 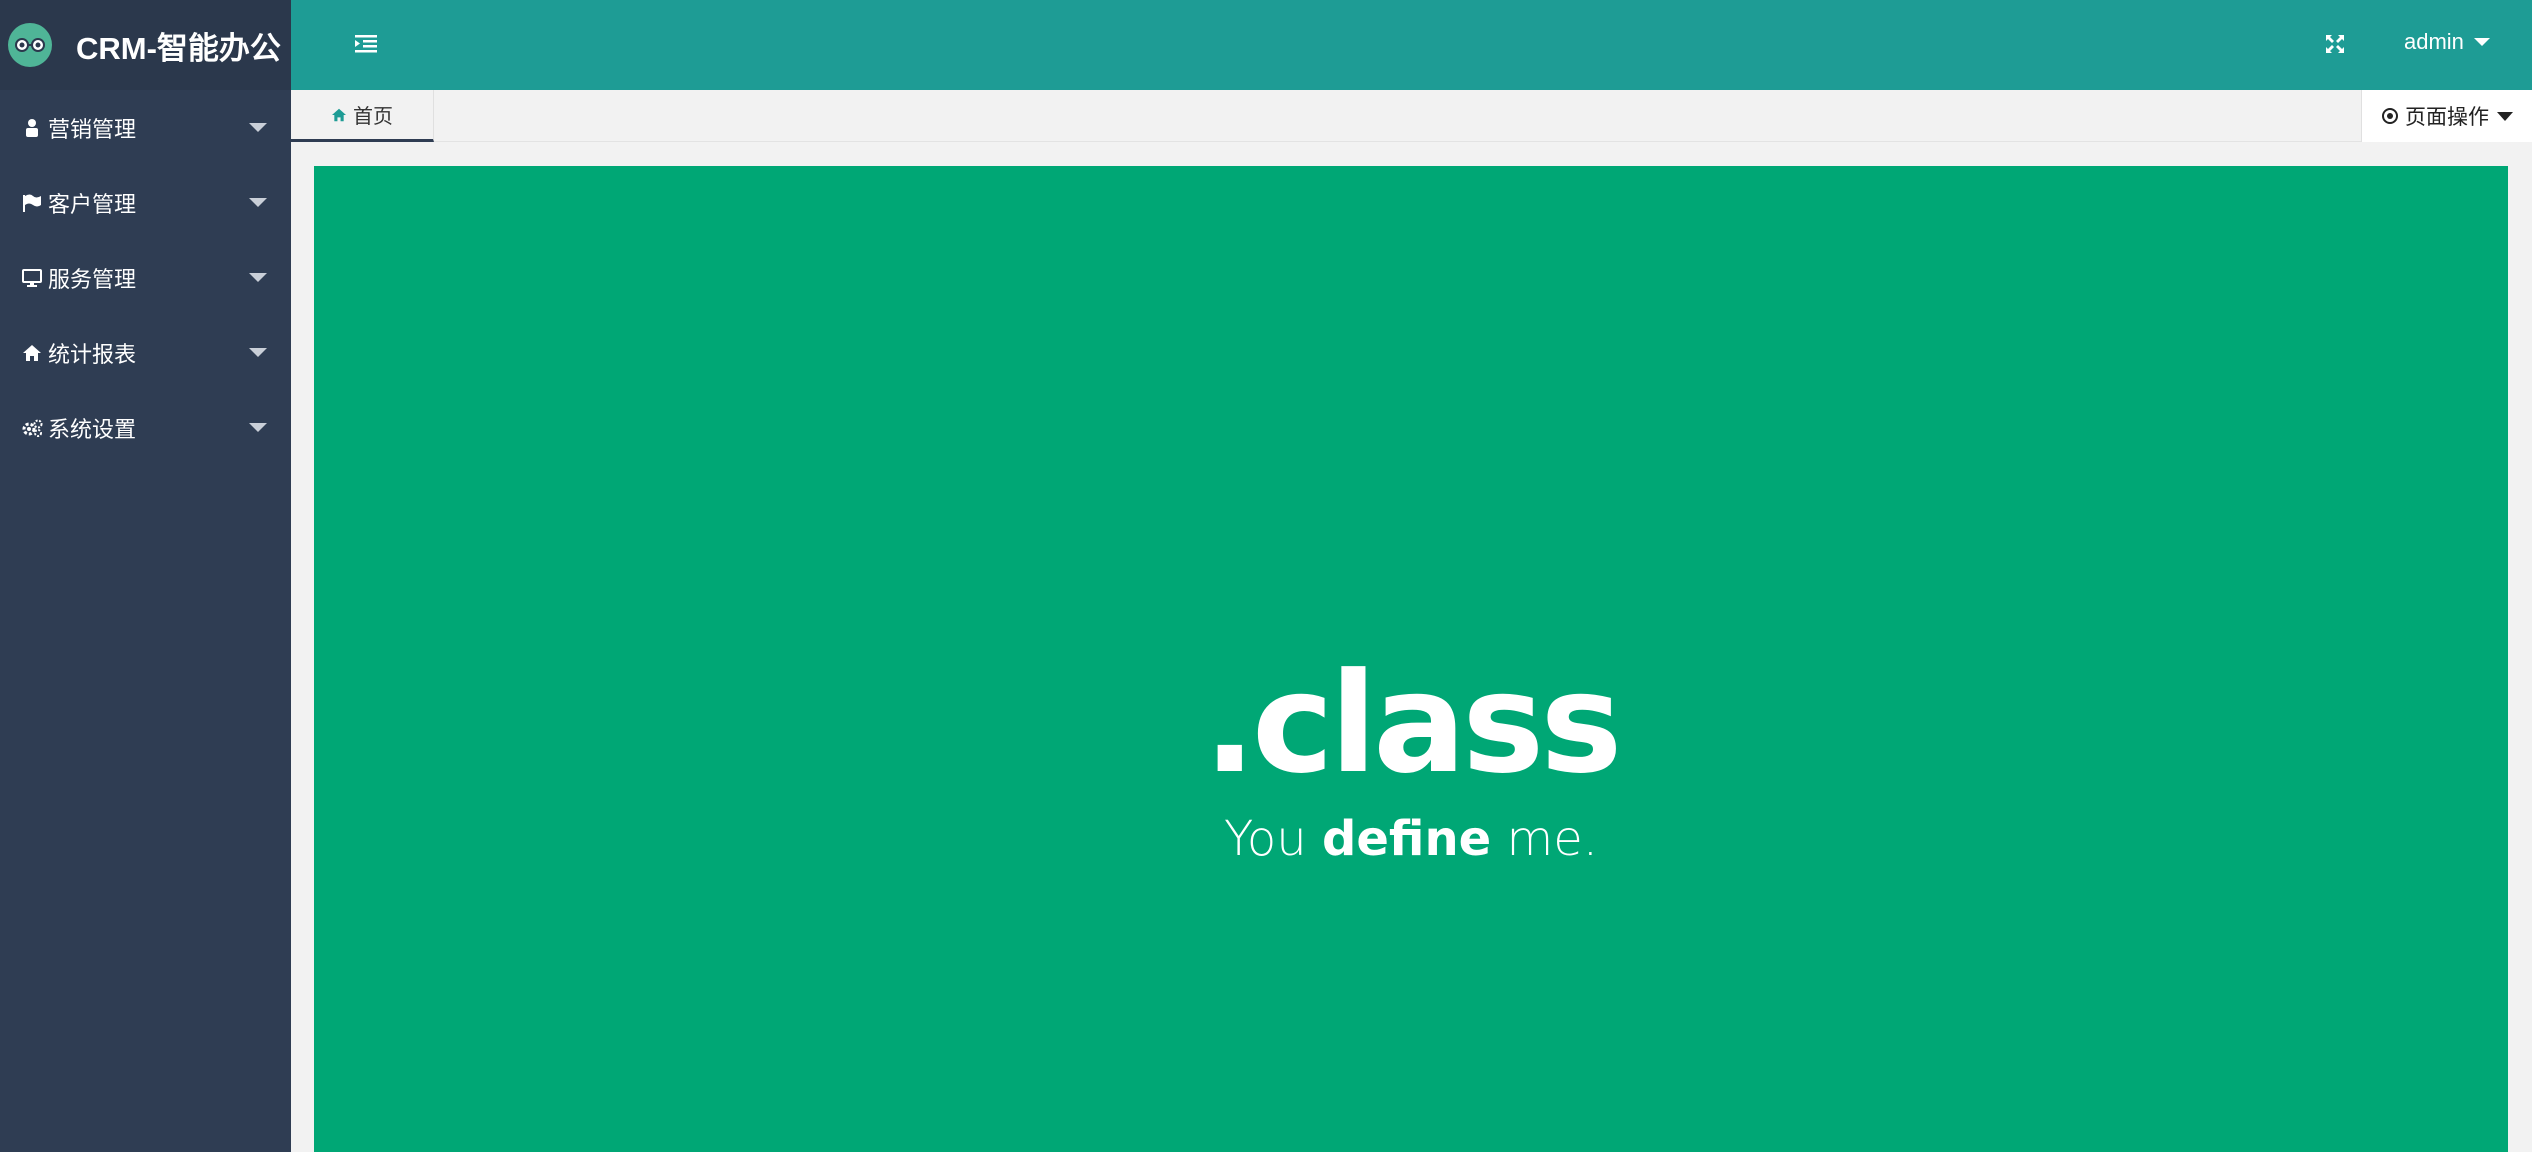 What do you see at coordinates (366, 44) in the screenshot?
I see `indent-icon` at bounding box center [366, 44].